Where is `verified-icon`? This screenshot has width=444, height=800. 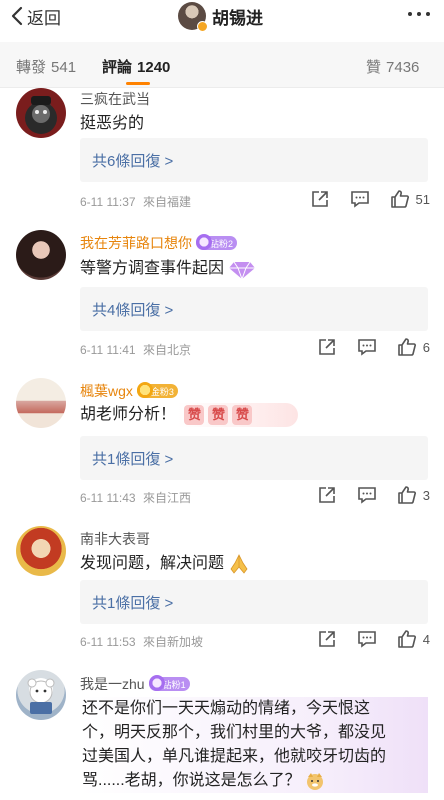
verified-icon is located at coordinates (202, 26).